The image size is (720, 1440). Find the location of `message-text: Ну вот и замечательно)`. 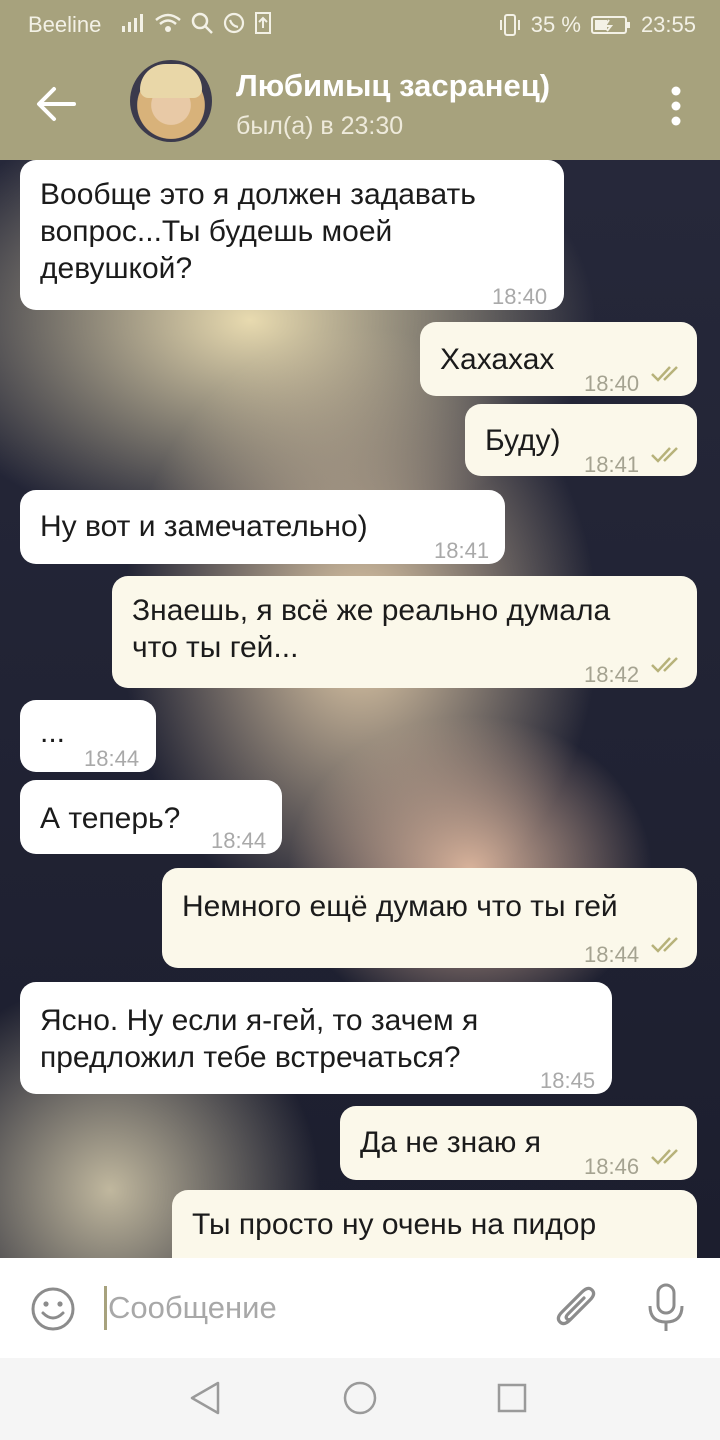

message-text: Ну вот и замечательно) is located at coordinates (204, 526).